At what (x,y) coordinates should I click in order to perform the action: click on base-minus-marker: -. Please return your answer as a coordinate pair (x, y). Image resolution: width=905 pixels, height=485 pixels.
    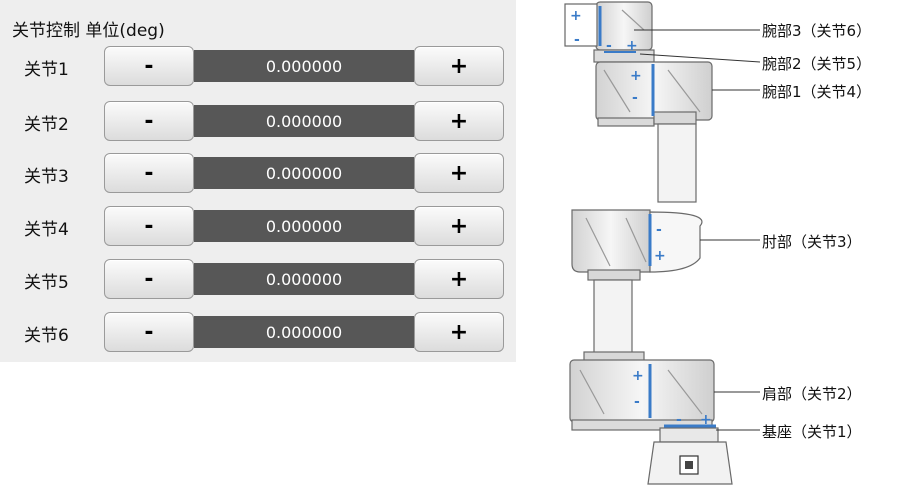
    Looking at the image, I should click on (679, 420).